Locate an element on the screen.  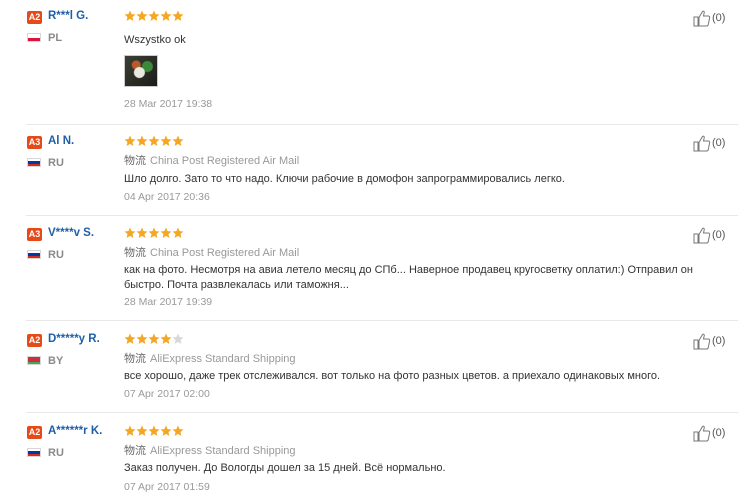
review-text: Wszystko ok is located at coordinates (155, 40).